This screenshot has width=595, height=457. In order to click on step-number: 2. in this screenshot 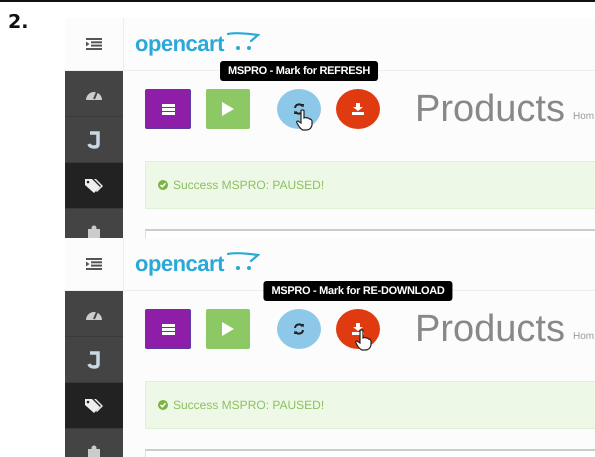, I will do `click(18, 22)`.